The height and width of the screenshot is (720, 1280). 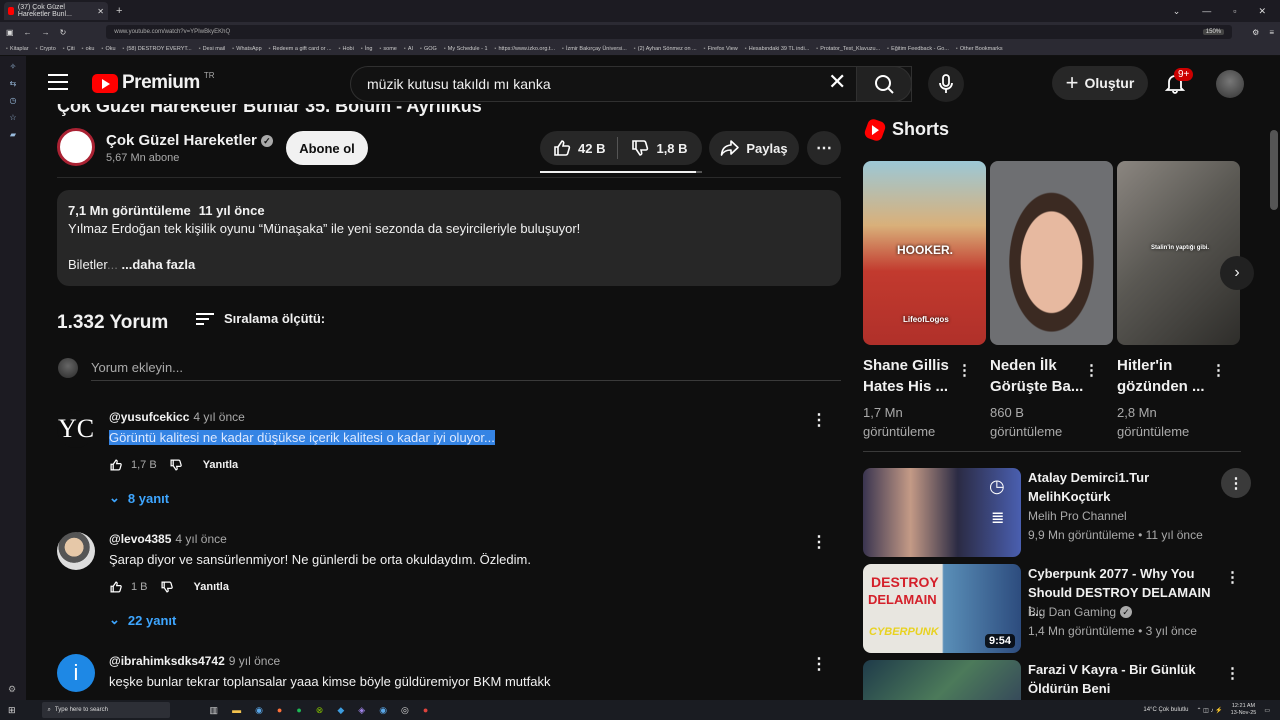 What do you see at coordinates (13, 134) in the screenshot?
I see `extension-icon: ▰` at bounding box center [13, 134].